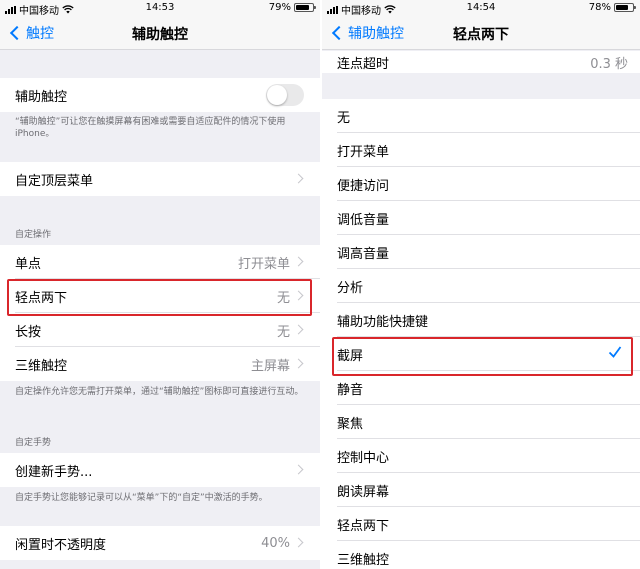 This screenshot has height=569, width=640. Describe the element at coordinates (150, 128) in the screenshot. I see `assistive-touch-note: “辅助触控”可让您在触摸屏幕有困难或需要自适应配件的情况下使用iPhone。` at that location.